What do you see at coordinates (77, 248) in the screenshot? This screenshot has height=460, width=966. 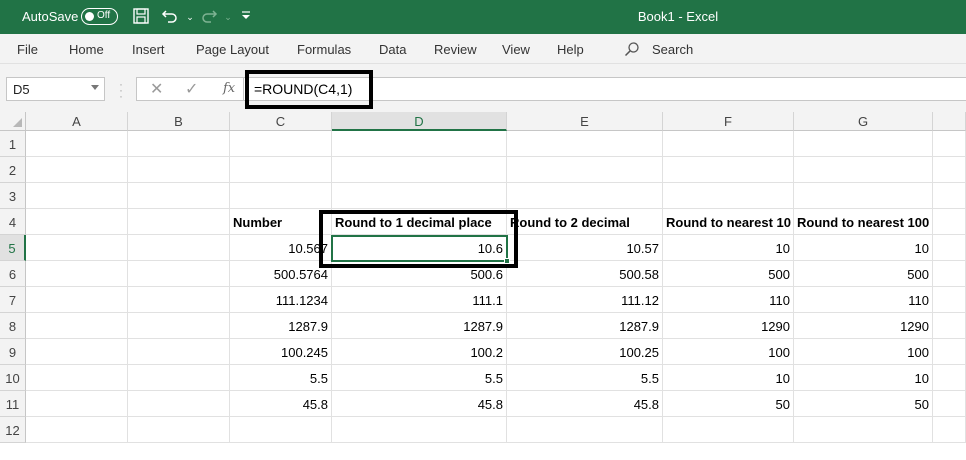 I see `cell-a5` at bounding box center [77, 248].